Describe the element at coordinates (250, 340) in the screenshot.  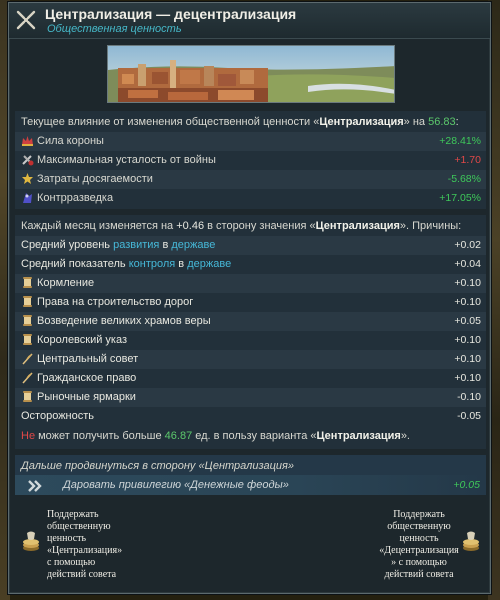
I see `reason-row: Королевский указ +0.10` at that location.